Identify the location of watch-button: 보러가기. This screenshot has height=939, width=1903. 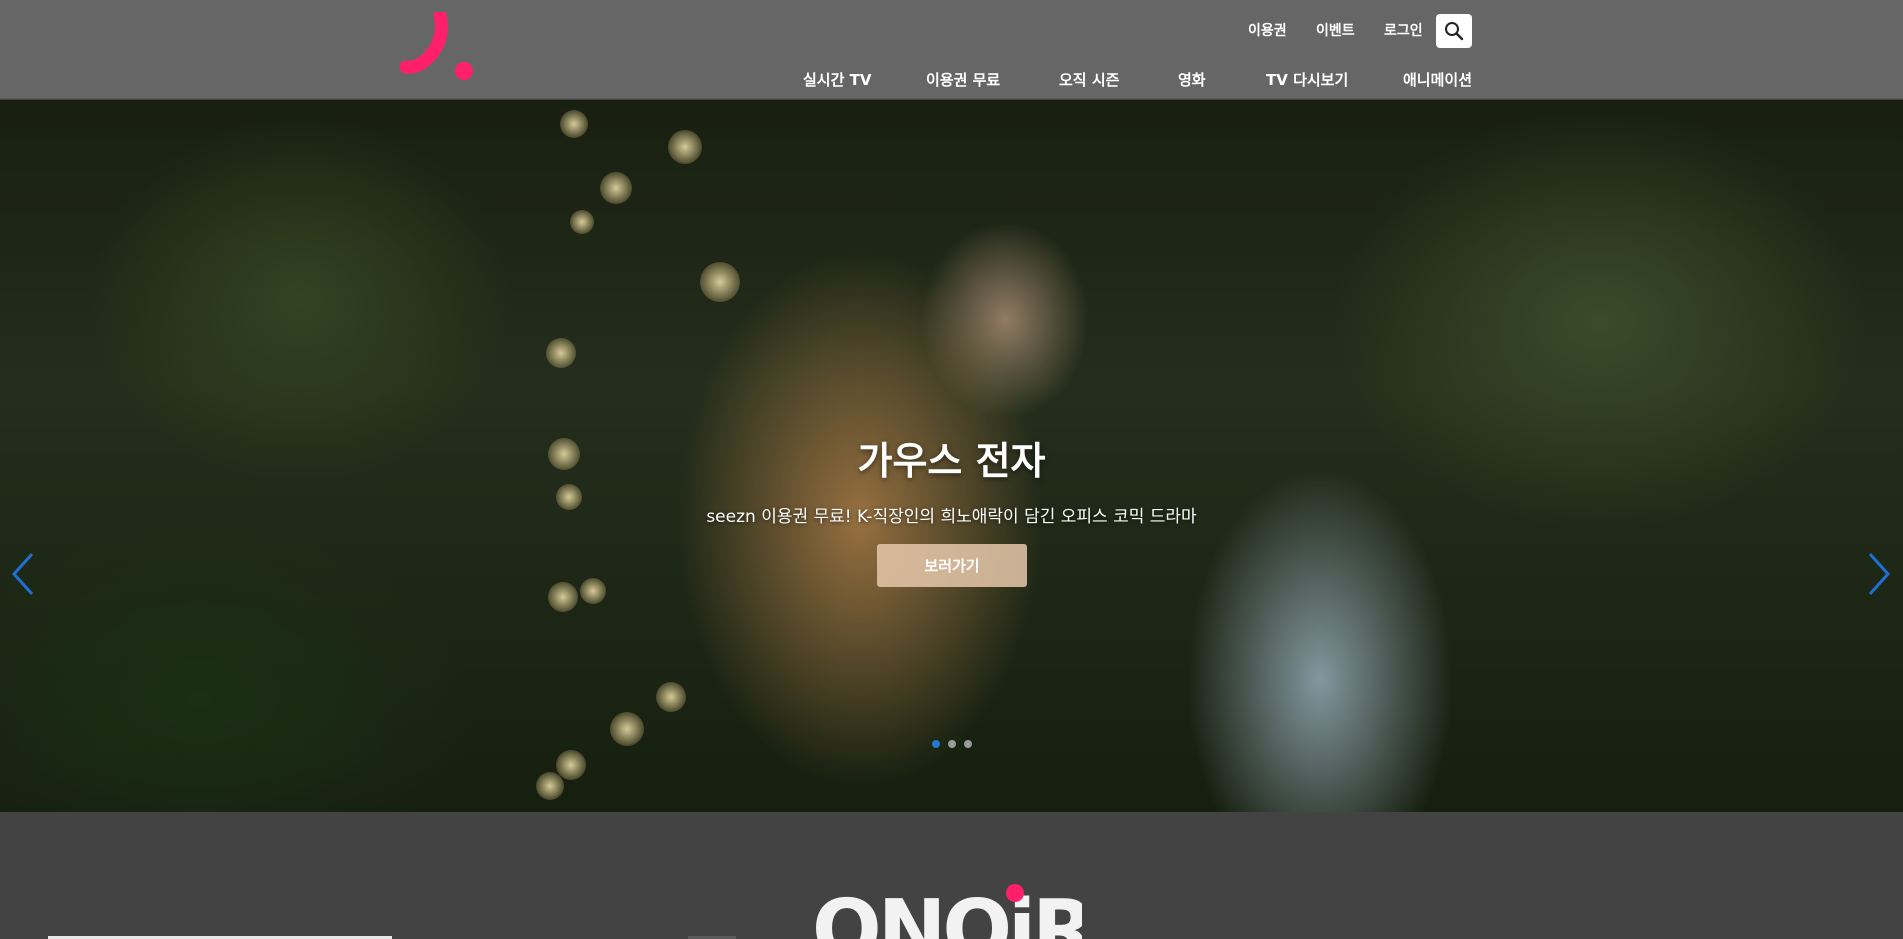
(952, 565).